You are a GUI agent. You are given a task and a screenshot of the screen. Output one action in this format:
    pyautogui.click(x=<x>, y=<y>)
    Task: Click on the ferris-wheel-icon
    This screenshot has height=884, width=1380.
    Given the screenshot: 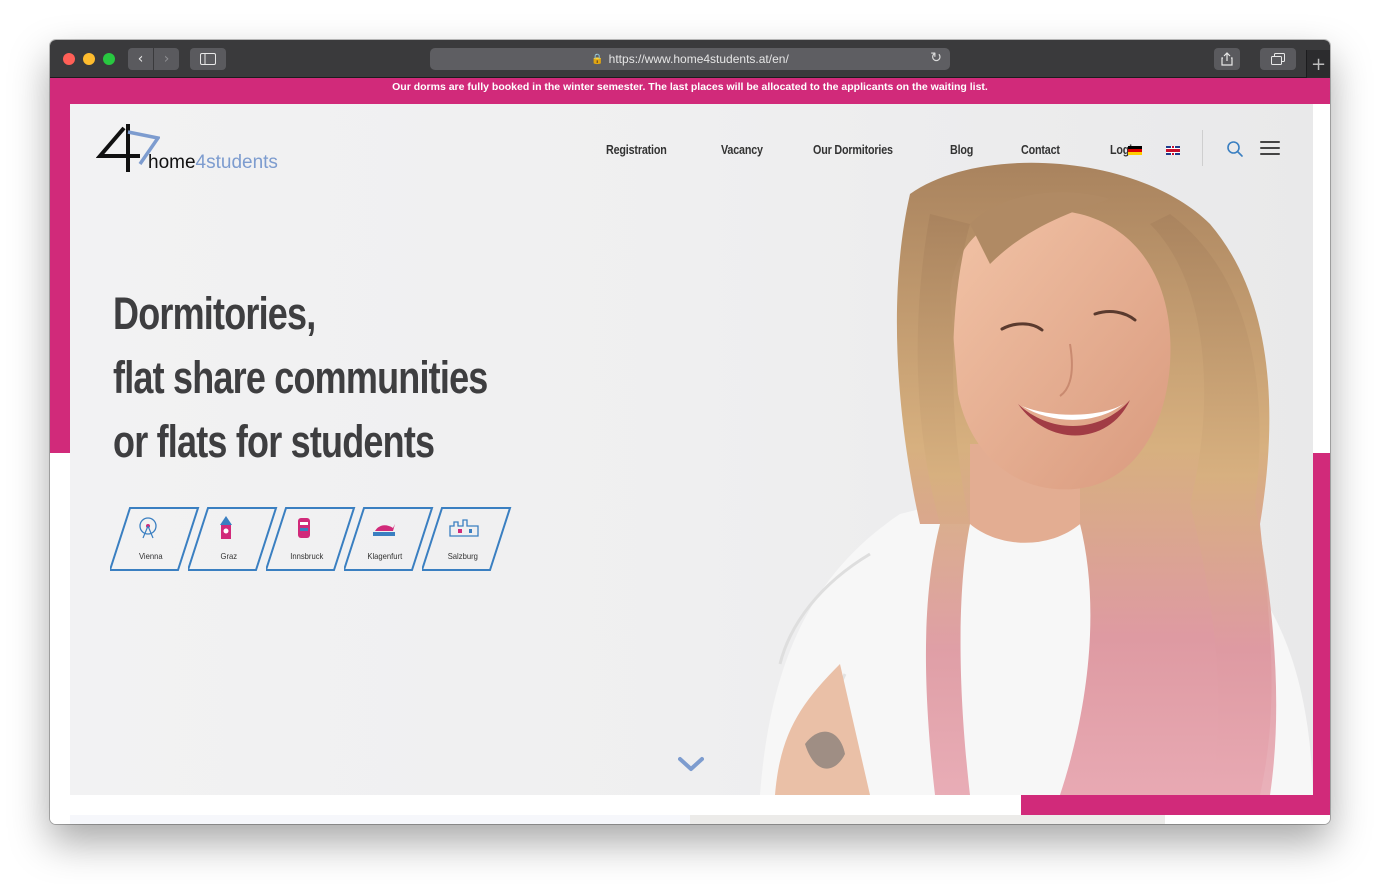 What is the action you would take?
    pyautogui.click(x=148, y=528)
    